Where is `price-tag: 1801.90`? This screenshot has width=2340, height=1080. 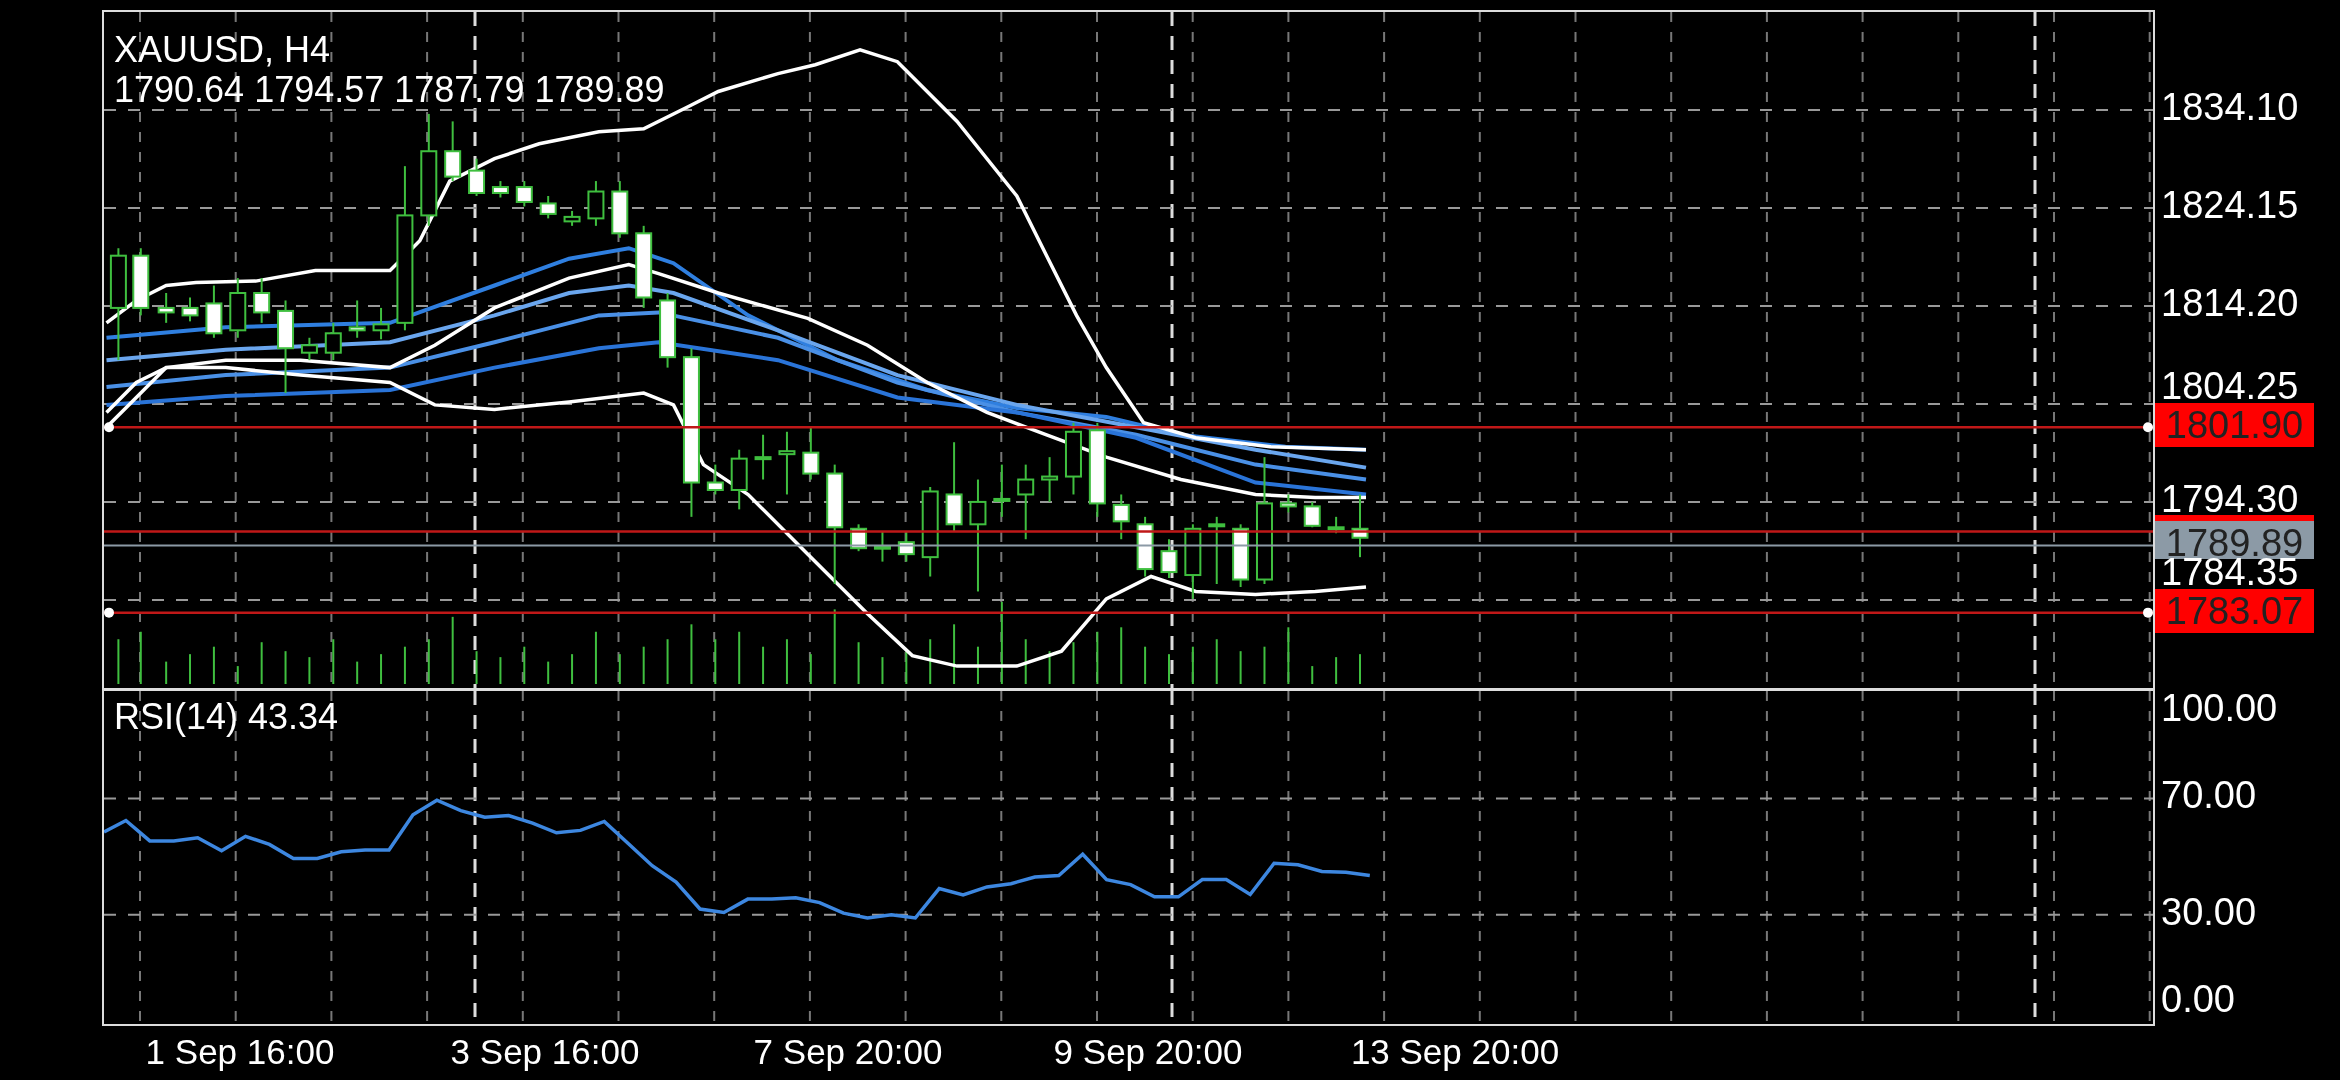 price-tag: 1801.90 is located at coordinates (2234, 425).